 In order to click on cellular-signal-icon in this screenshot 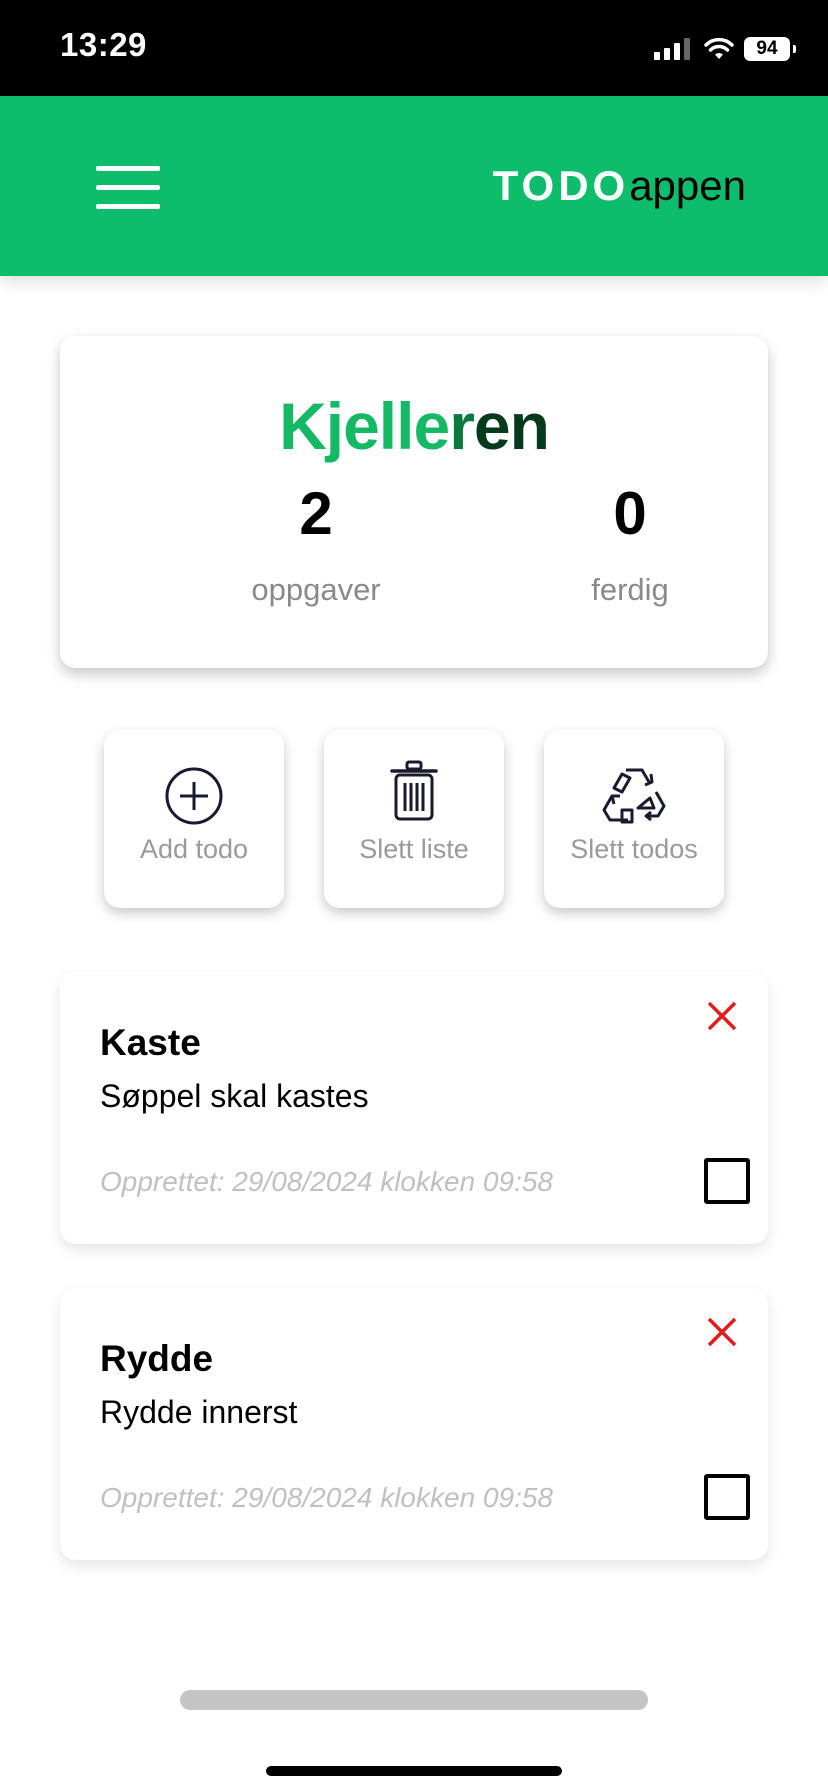, I will do `click(672, 49)`.